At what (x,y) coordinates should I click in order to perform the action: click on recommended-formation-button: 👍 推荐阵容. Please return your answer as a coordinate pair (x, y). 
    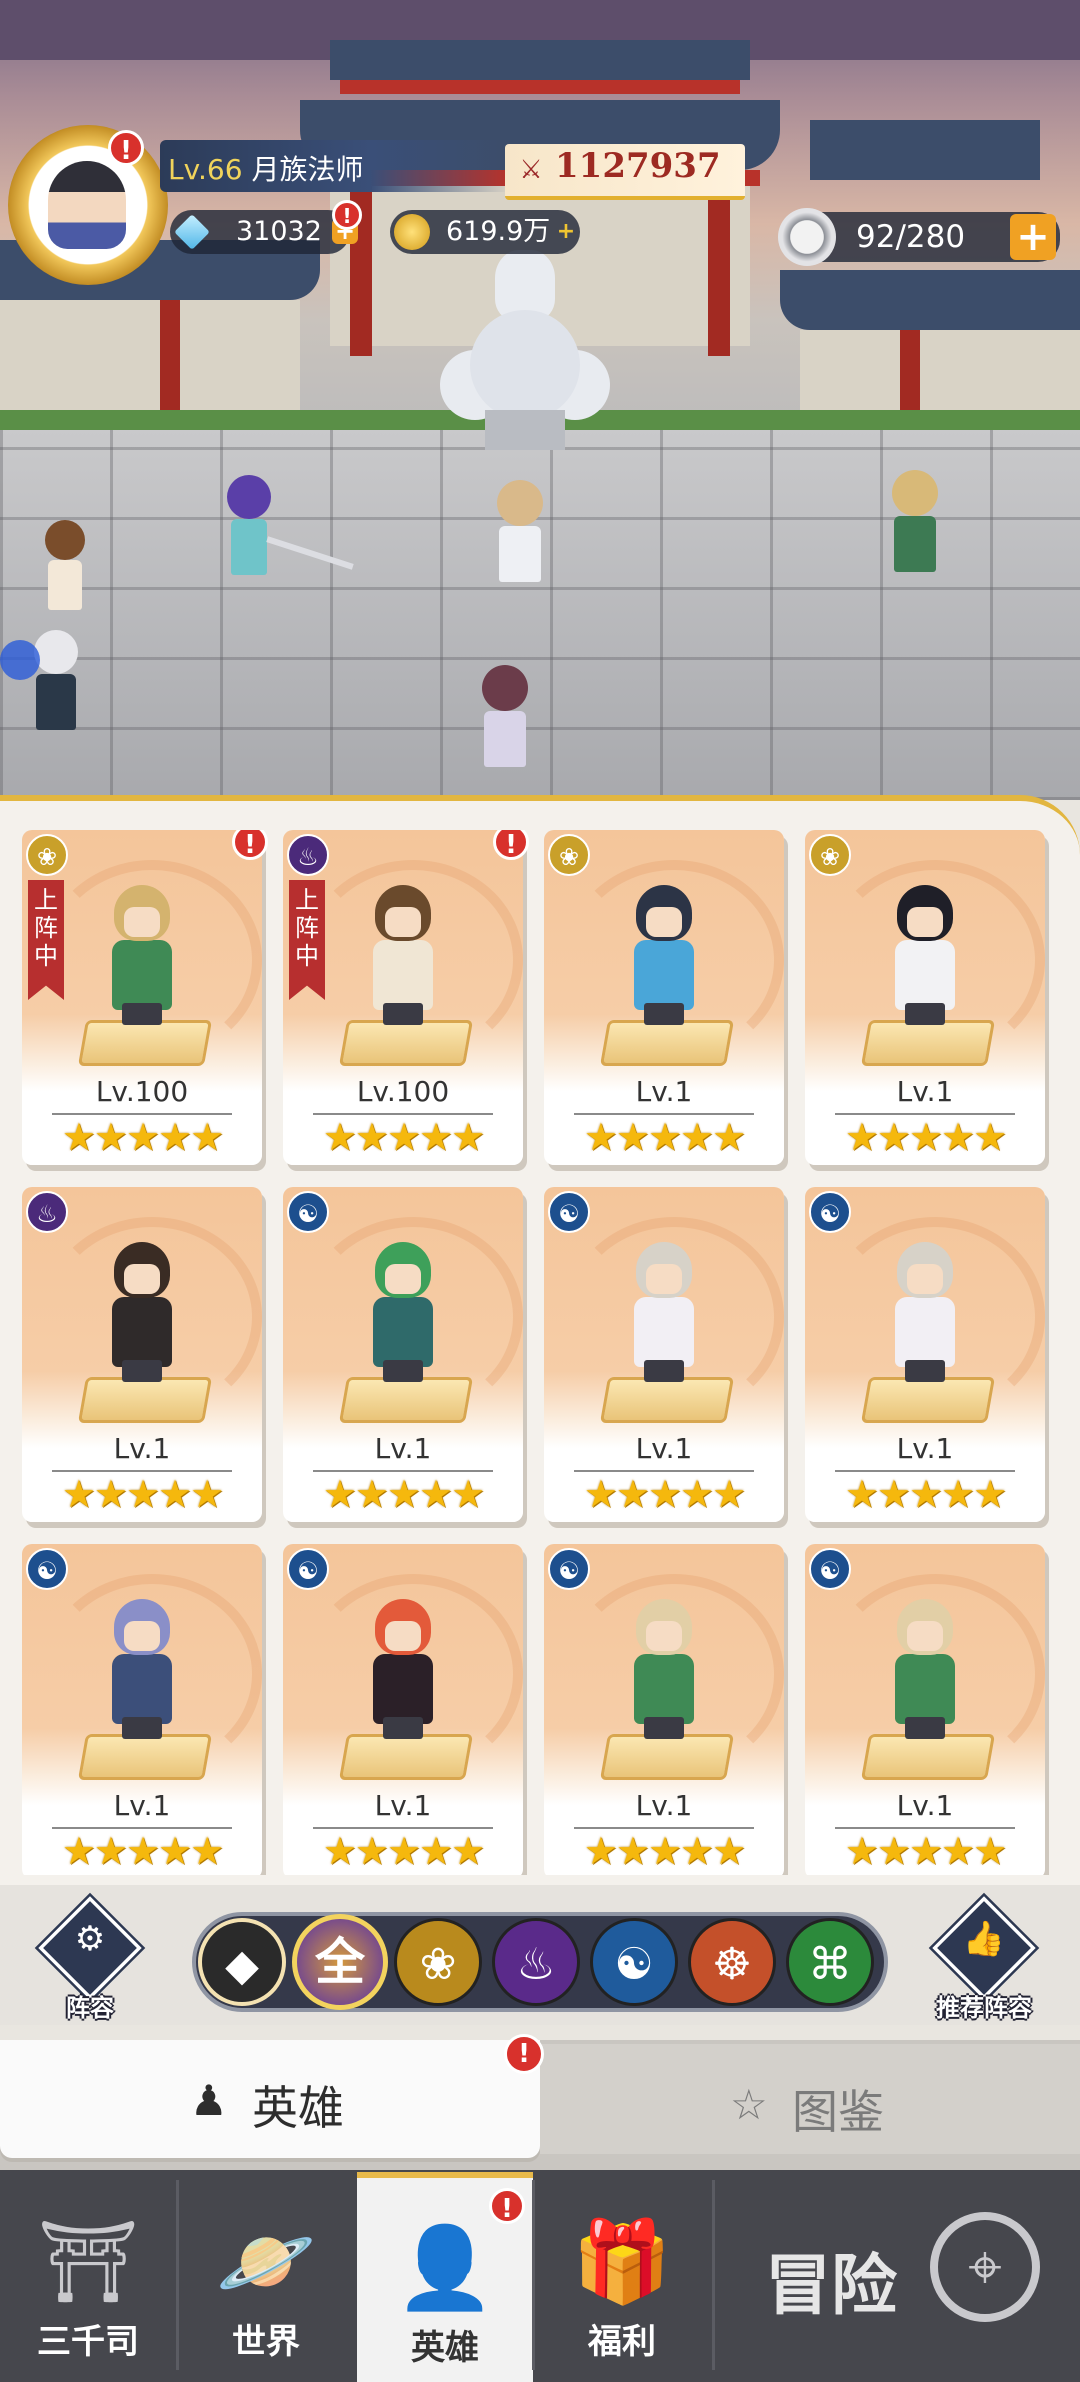
    Looking at the image, I should click on (984, 1959).